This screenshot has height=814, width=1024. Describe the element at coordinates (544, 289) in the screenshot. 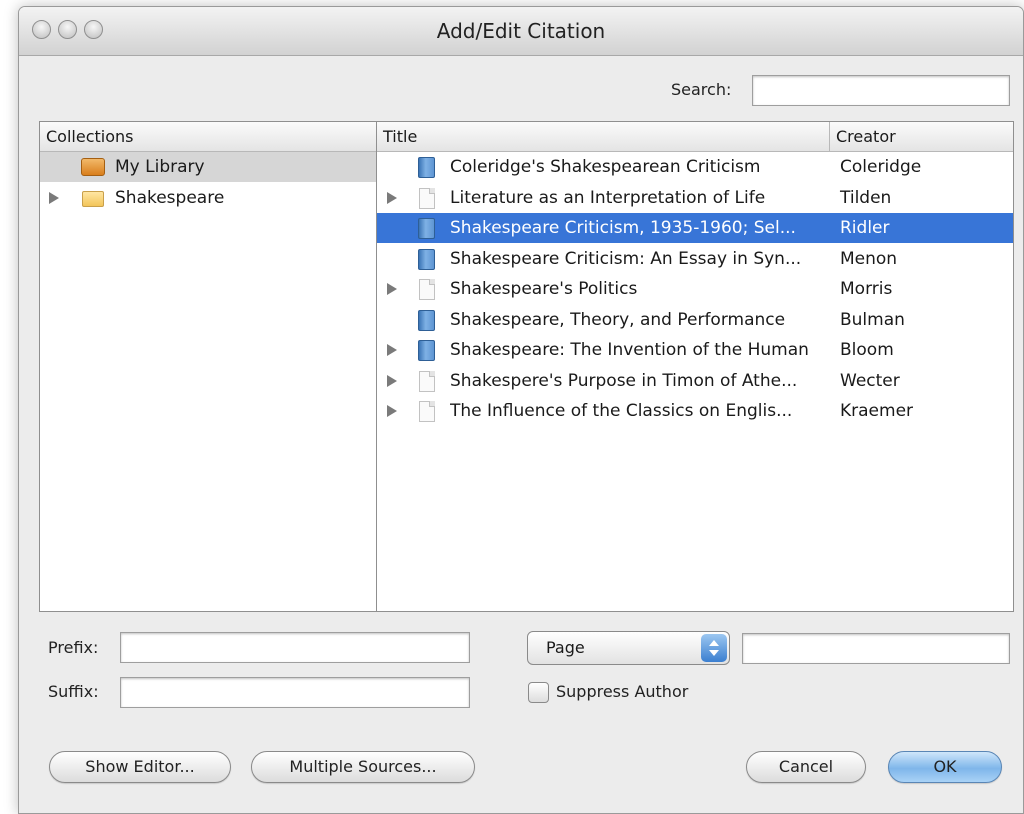

I see `item-title: Shakespeare's Politics` at that location.